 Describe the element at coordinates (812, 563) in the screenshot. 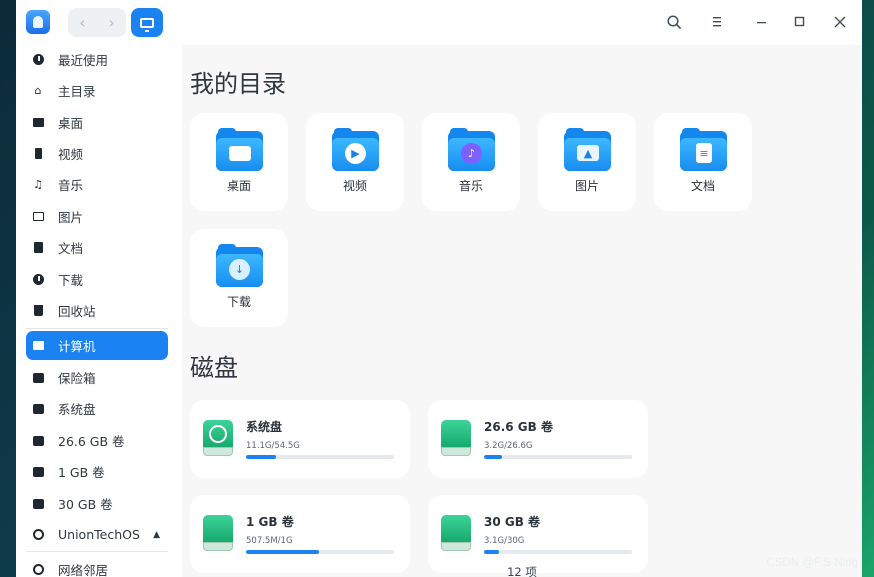

I see `watermark: CSDN @F.S-Ning` at that location.